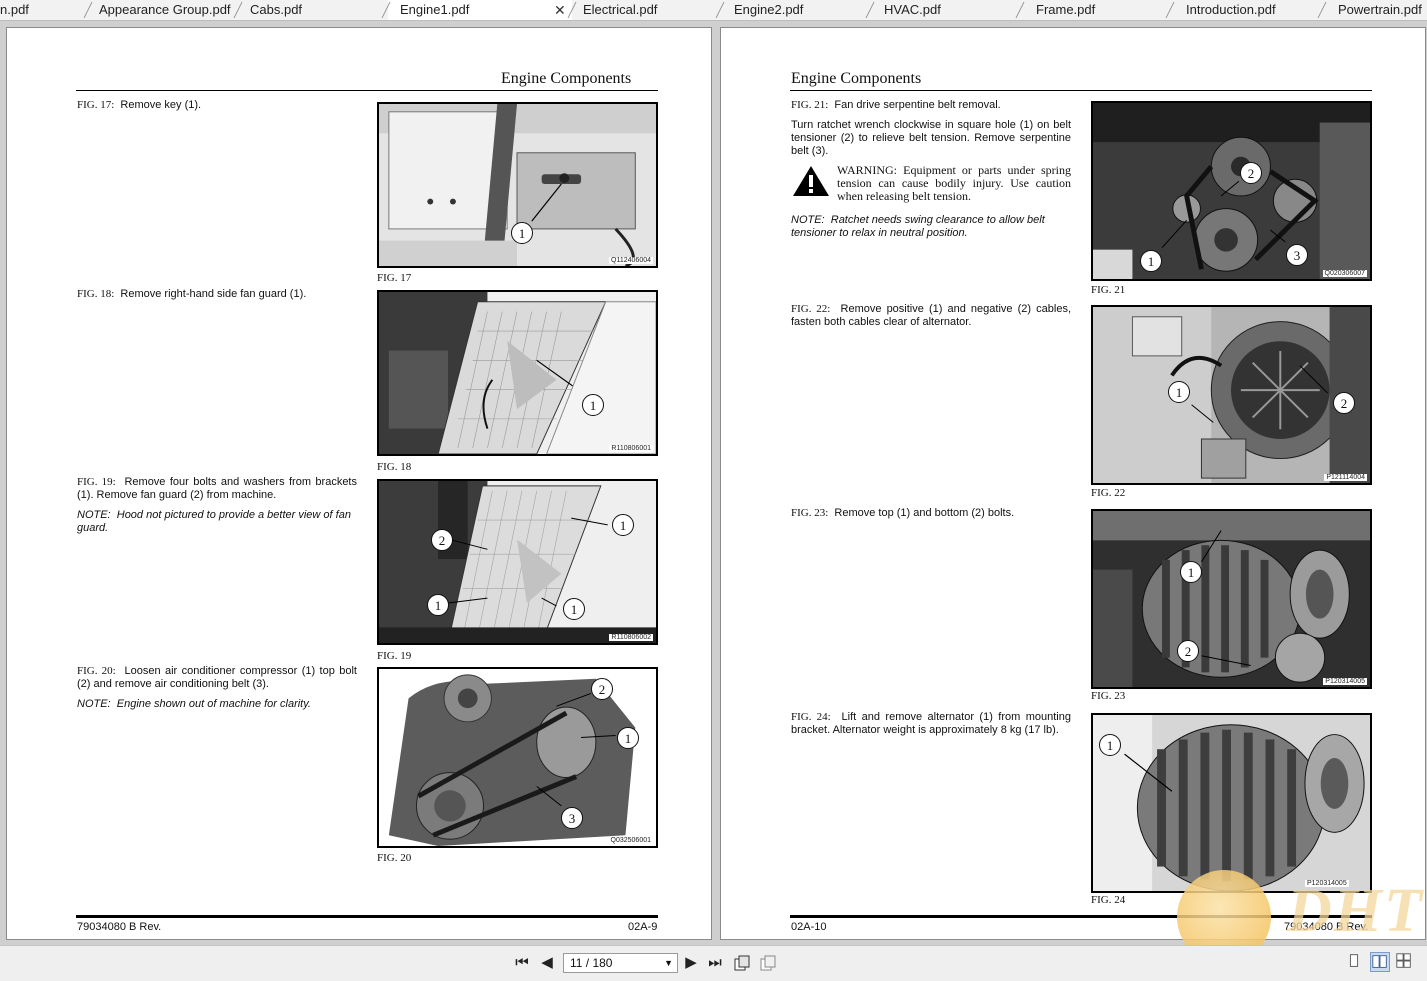 This screenshot has width=1427, height=981. Describe the element at coordinates (691, 963) in the screenshot. I see `next-page-icon: ▶` at that location.